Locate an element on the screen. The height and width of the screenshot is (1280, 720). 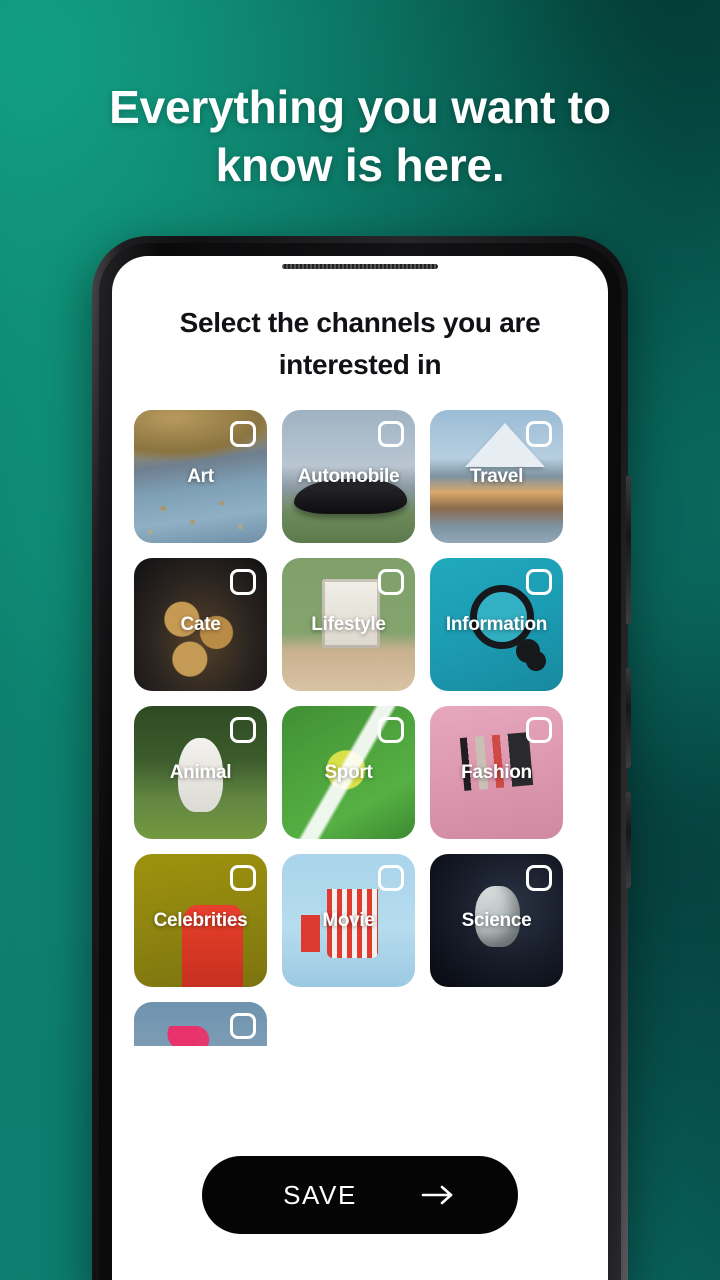
channel-card-label: Information is located at coordinates (496, 624).